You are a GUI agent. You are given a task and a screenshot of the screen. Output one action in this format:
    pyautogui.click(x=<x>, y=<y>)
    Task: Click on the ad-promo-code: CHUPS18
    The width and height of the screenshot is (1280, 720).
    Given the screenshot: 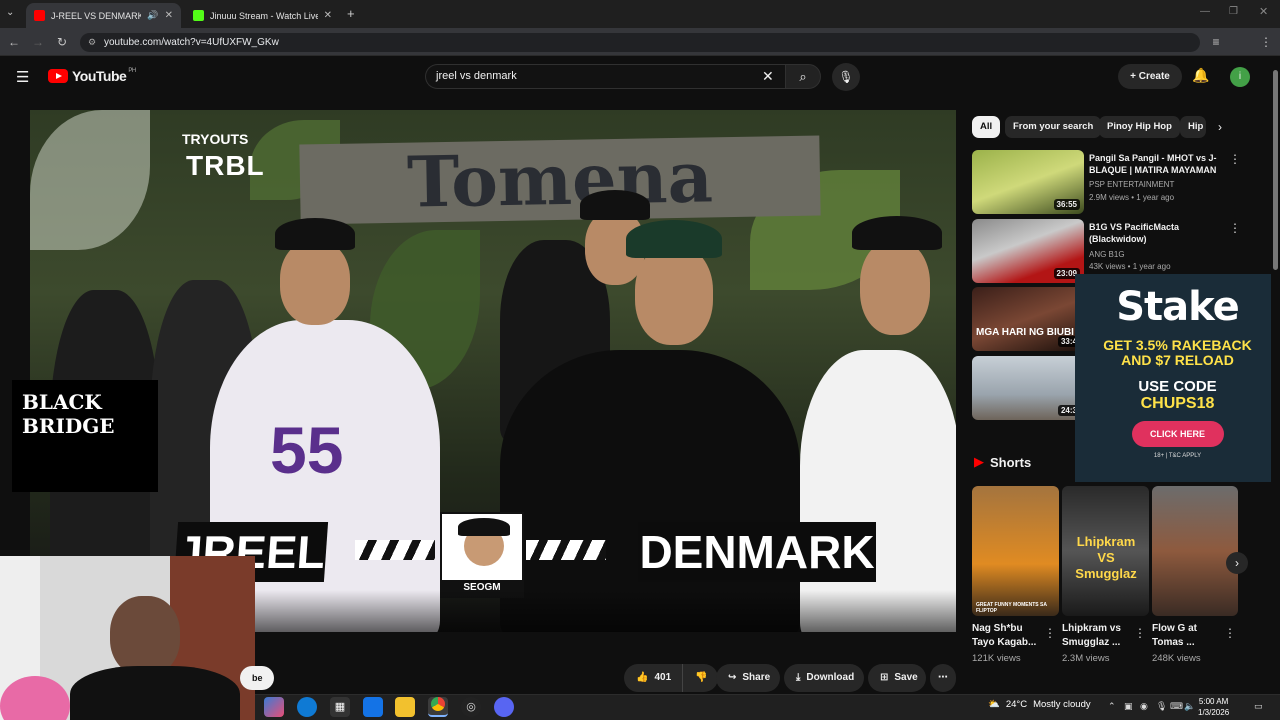 What is the action you would take?
    pyautogui.click(x=1177, y=403)
    